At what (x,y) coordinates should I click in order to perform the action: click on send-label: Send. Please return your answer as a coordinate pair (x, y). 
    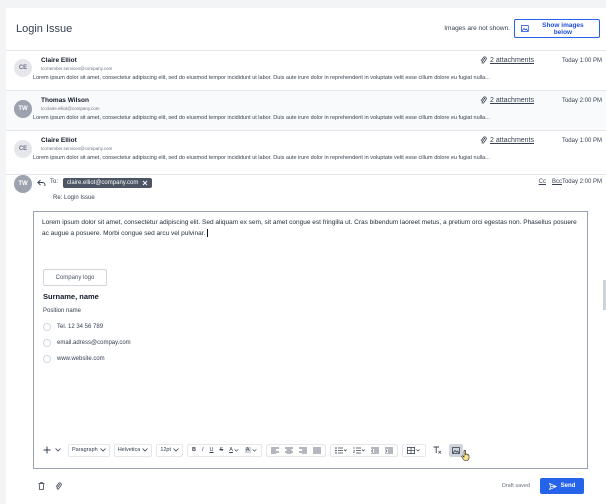
    Looking at the image, I should click on (568, 486).